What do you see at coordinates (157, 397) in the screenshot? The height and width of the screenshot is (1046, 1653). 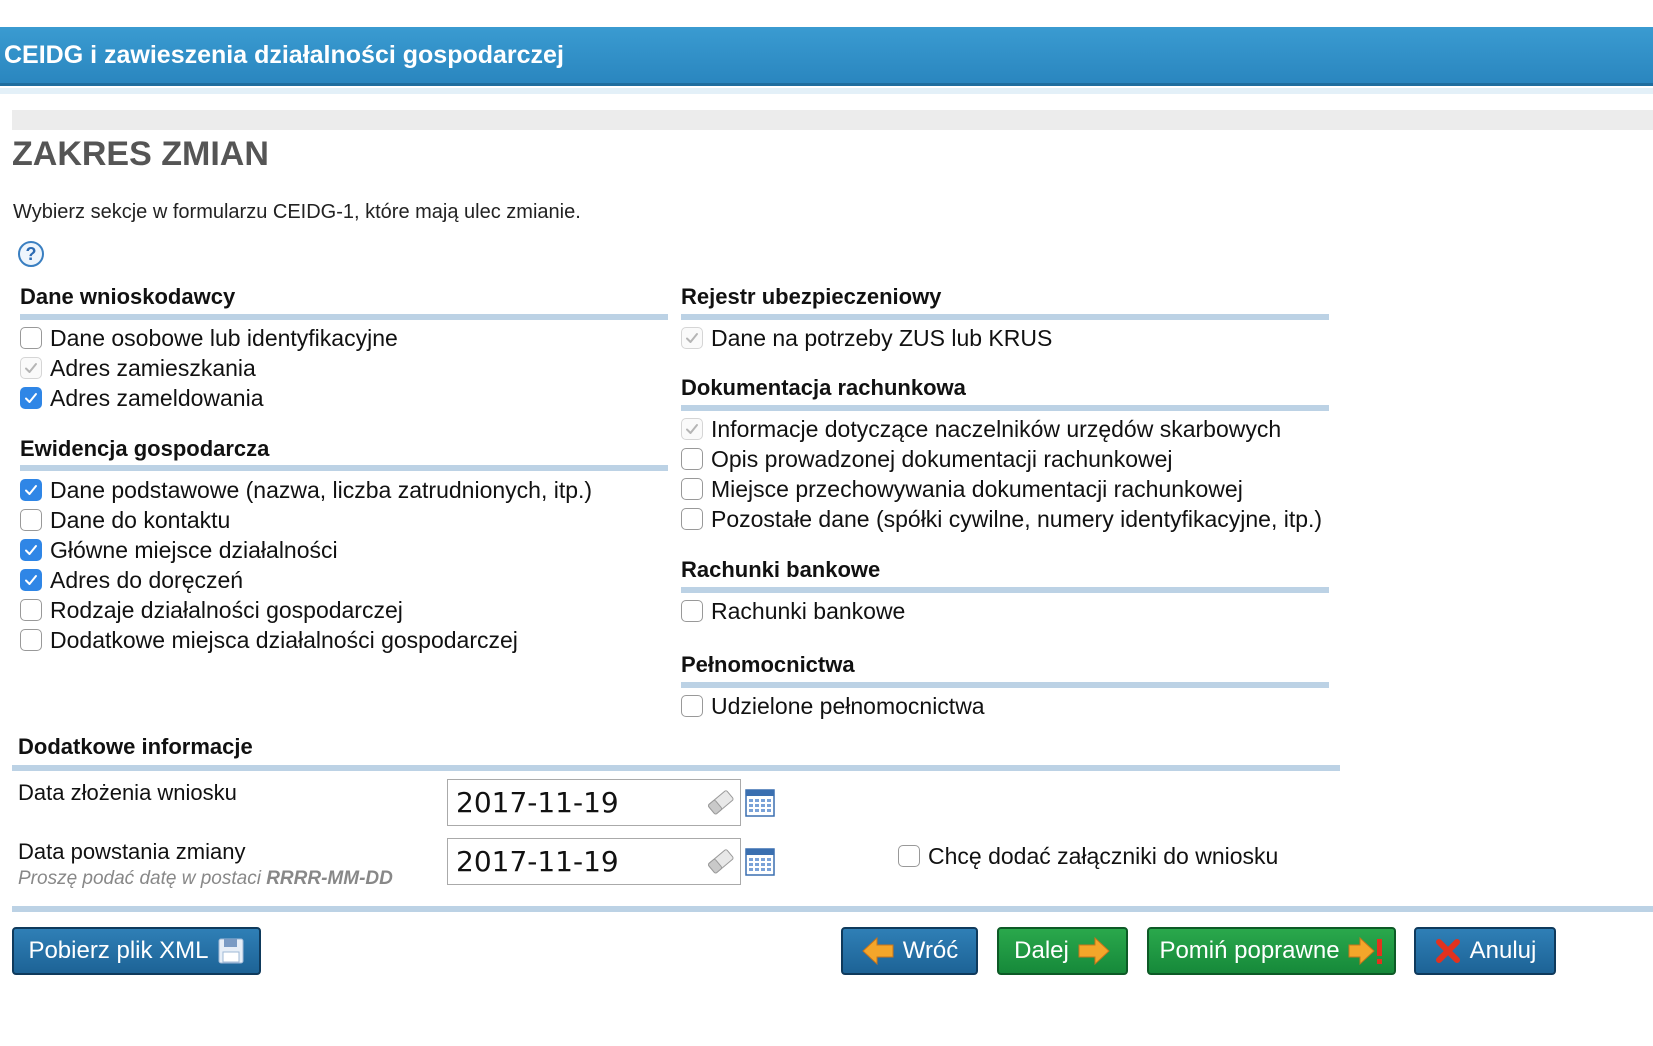 I see `checkbox-label: Adres zameldowania` at bounding box center [157, 397].